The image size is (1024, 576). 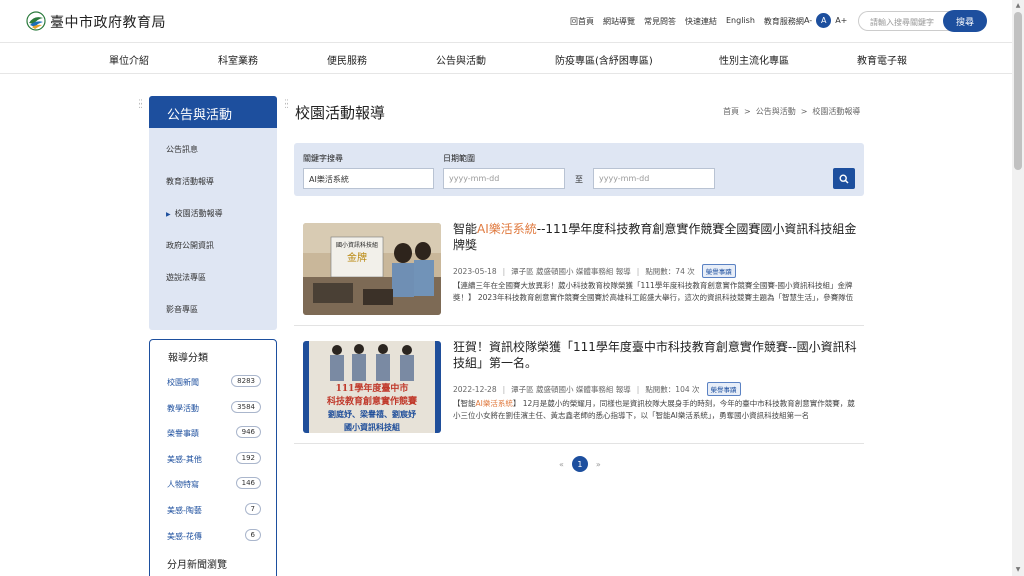 I want to click on scroll-up-arrow-icon: ▲, so click(x=1018, y=6).